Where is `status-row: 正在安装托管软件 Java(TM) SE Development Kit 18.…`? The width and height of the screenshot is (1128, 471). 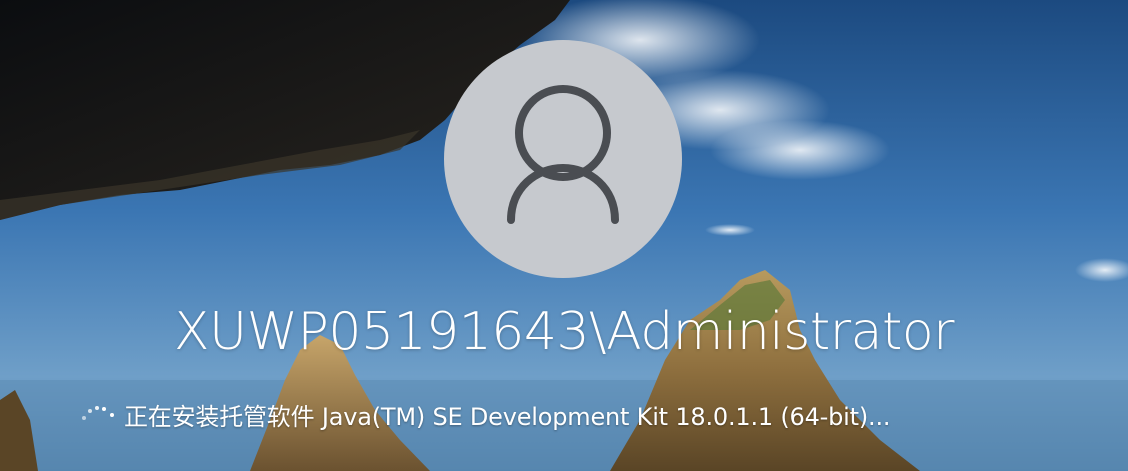
status-row: 正在安装托管软件 Java(TM) SE Development Kit 18.… is located at coordinates (578, 414).